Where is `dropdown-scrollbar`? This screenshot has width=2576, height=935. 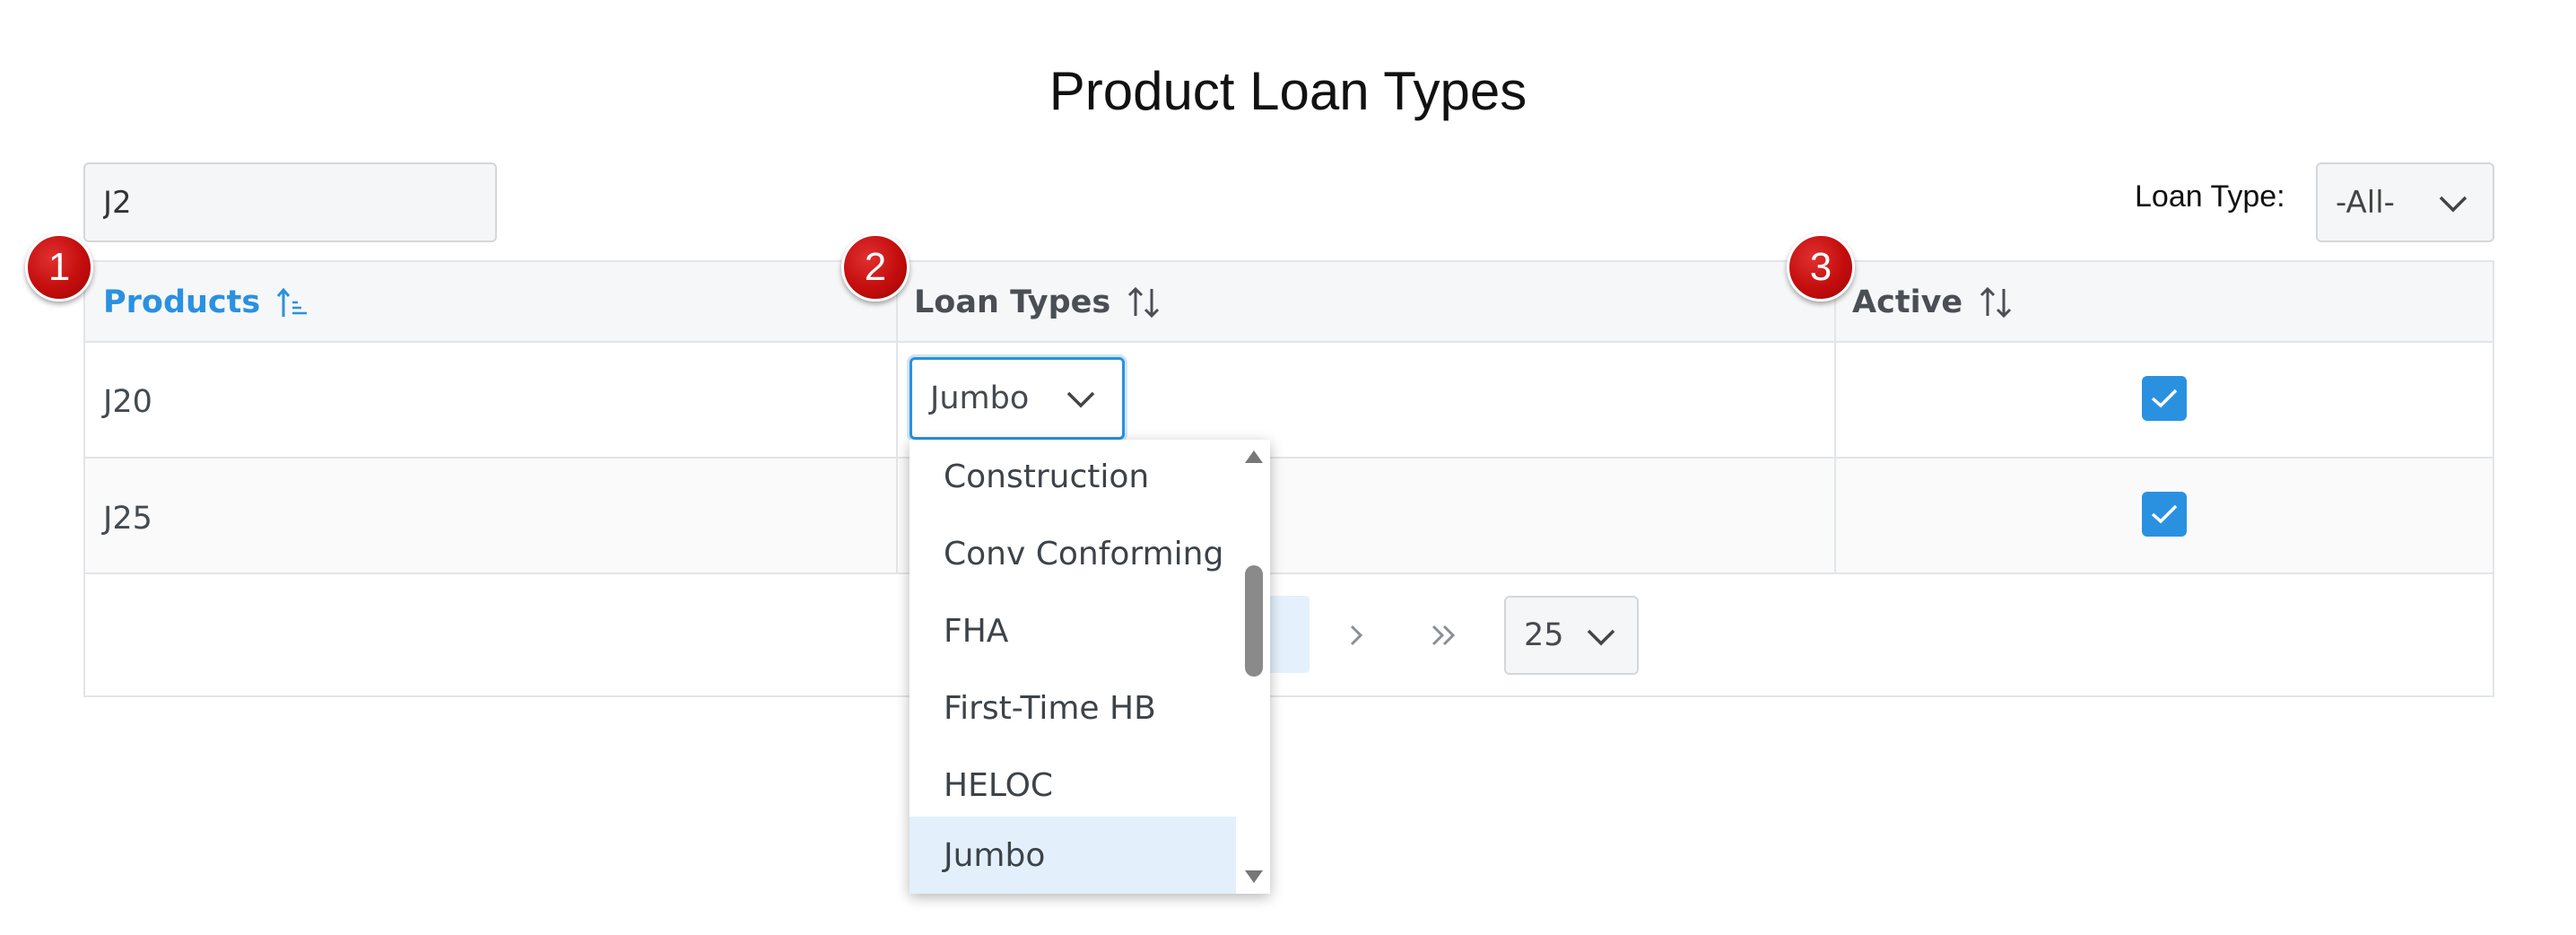 dropdown-scrollbar is located at coordinates (1253, 667).